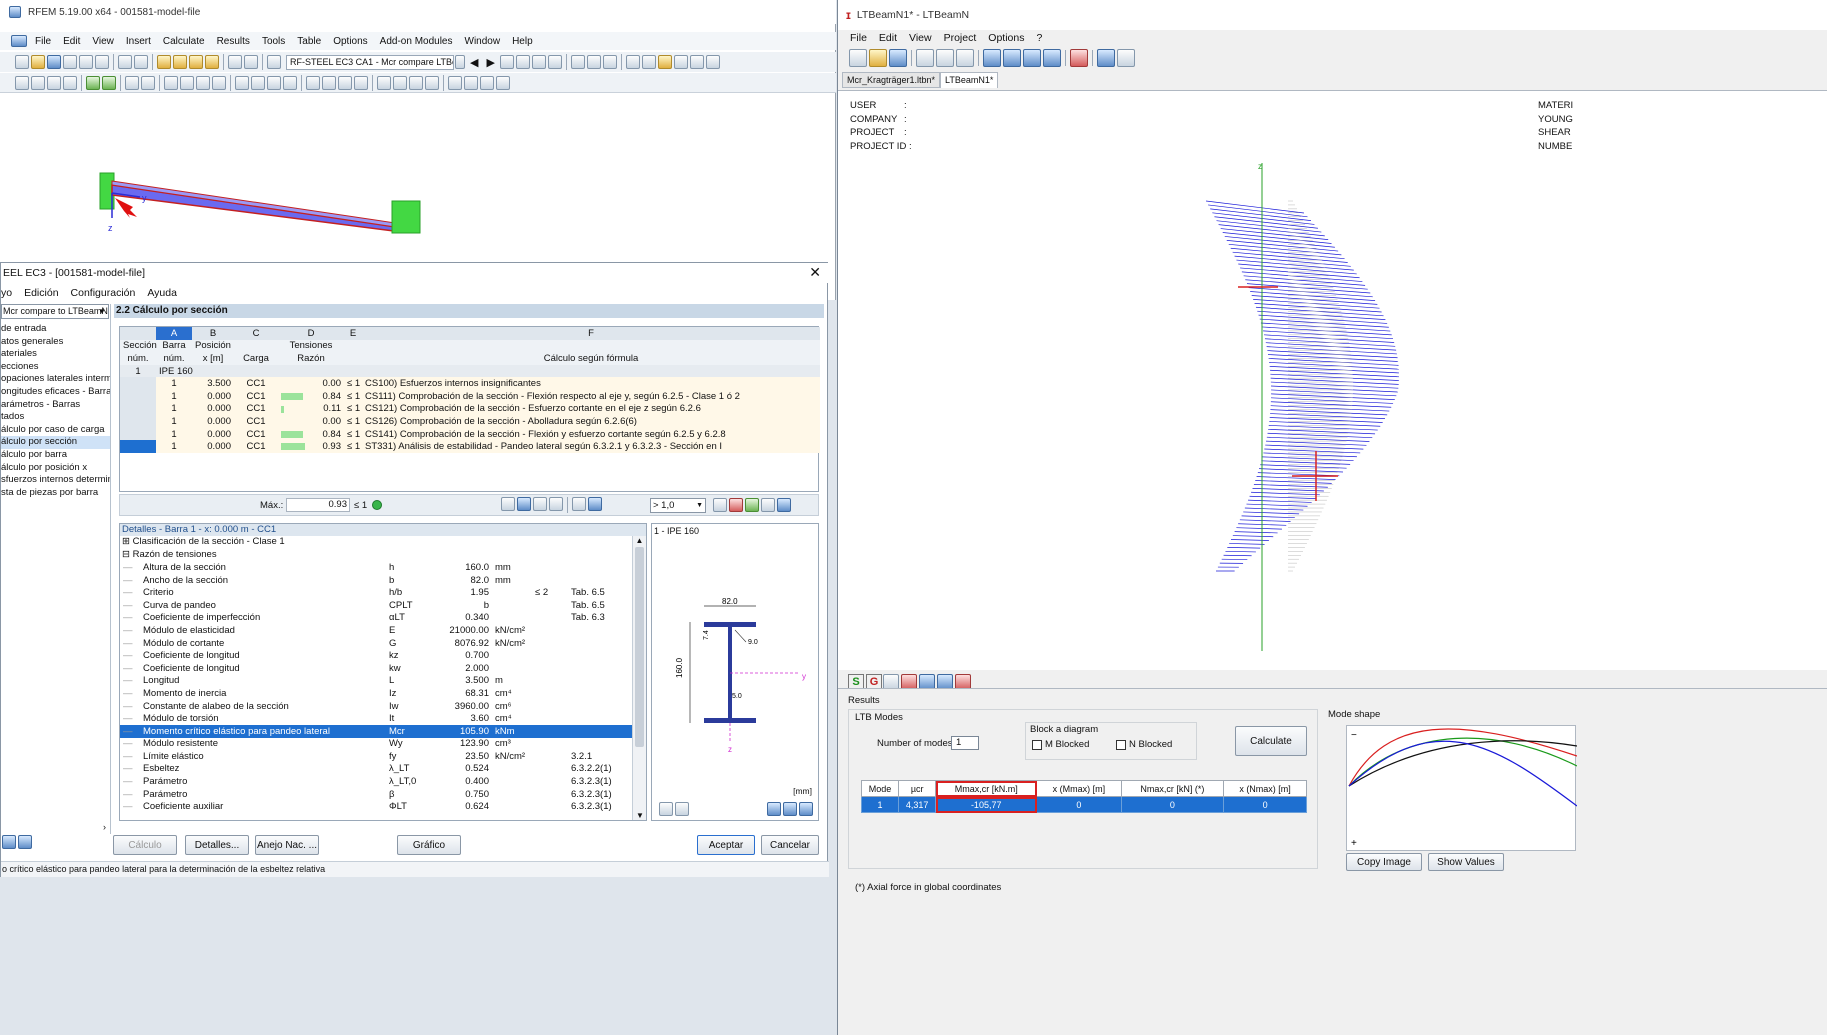  I want to click on wizard-icon, so click(164, 62).